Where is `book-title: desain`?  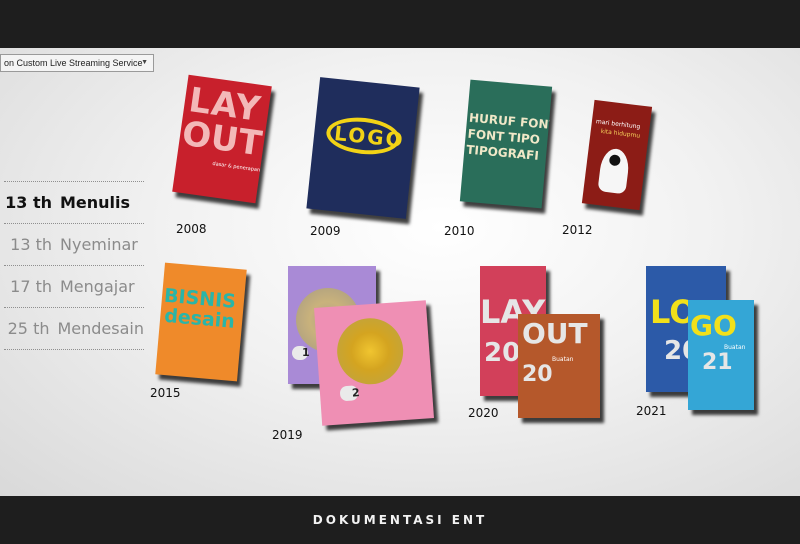
book-title: desain is located at coordinates (199, 318).